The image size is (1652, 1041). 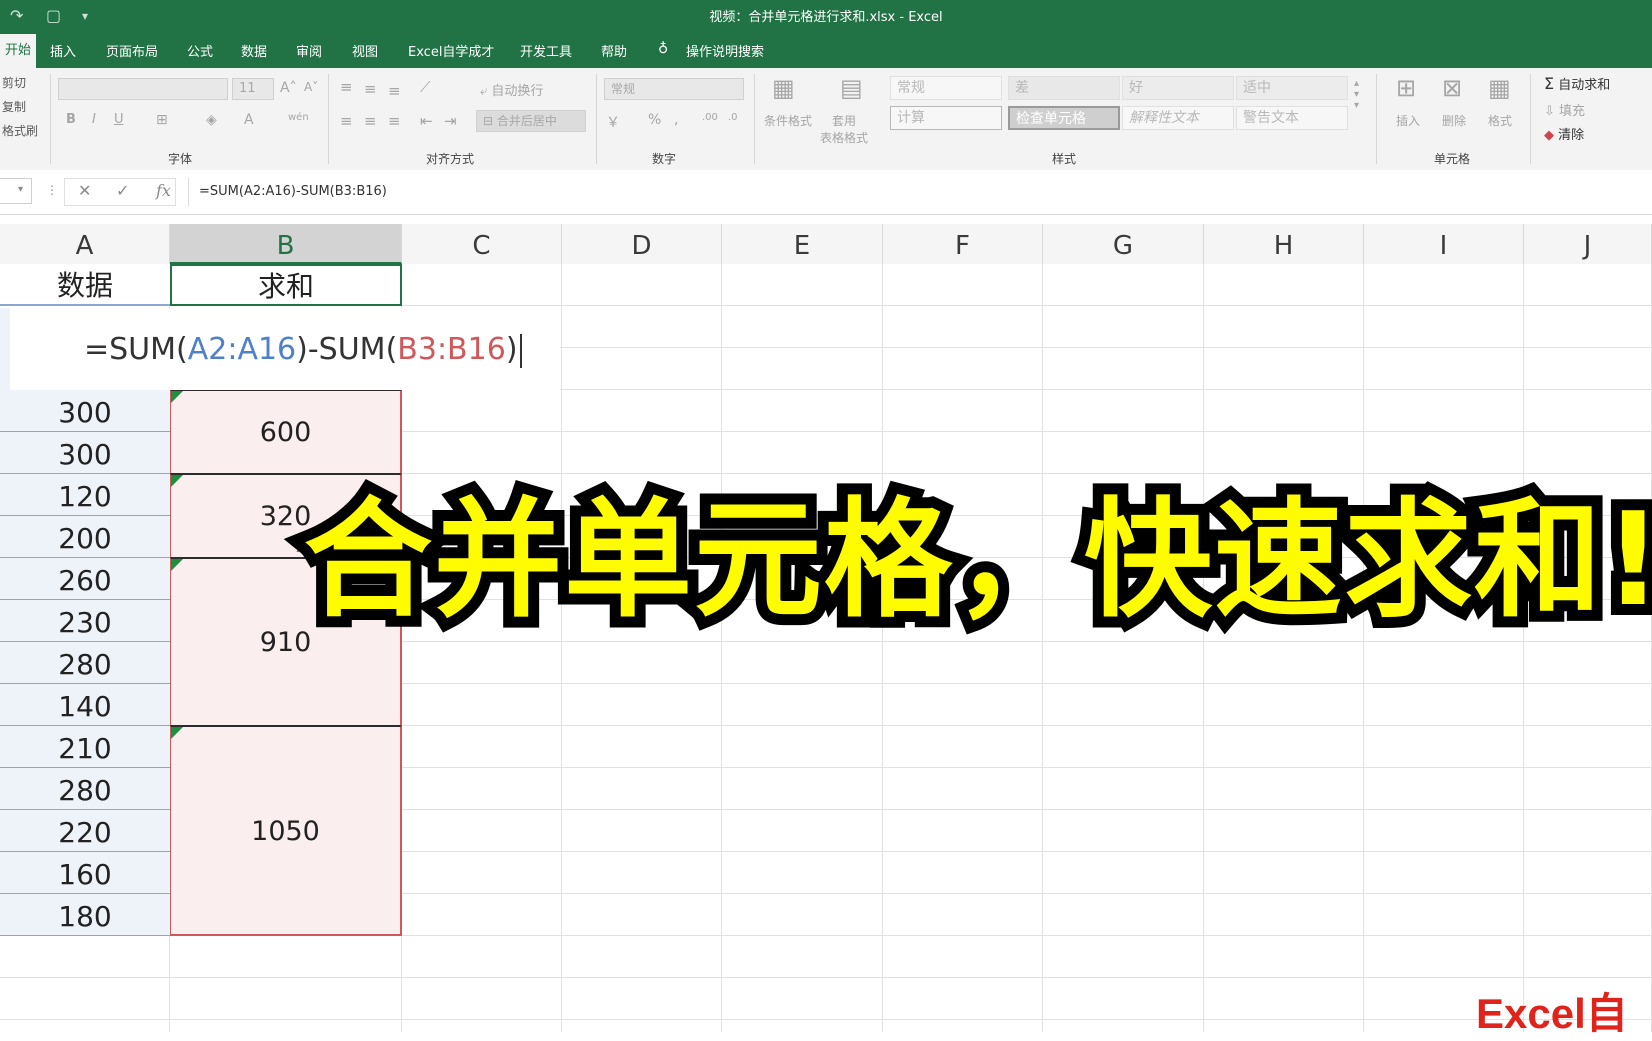 What do you see at coordinates (85, 579) in the screenshot?
I see `data-cell: 260` at bounding box center [85, 579].